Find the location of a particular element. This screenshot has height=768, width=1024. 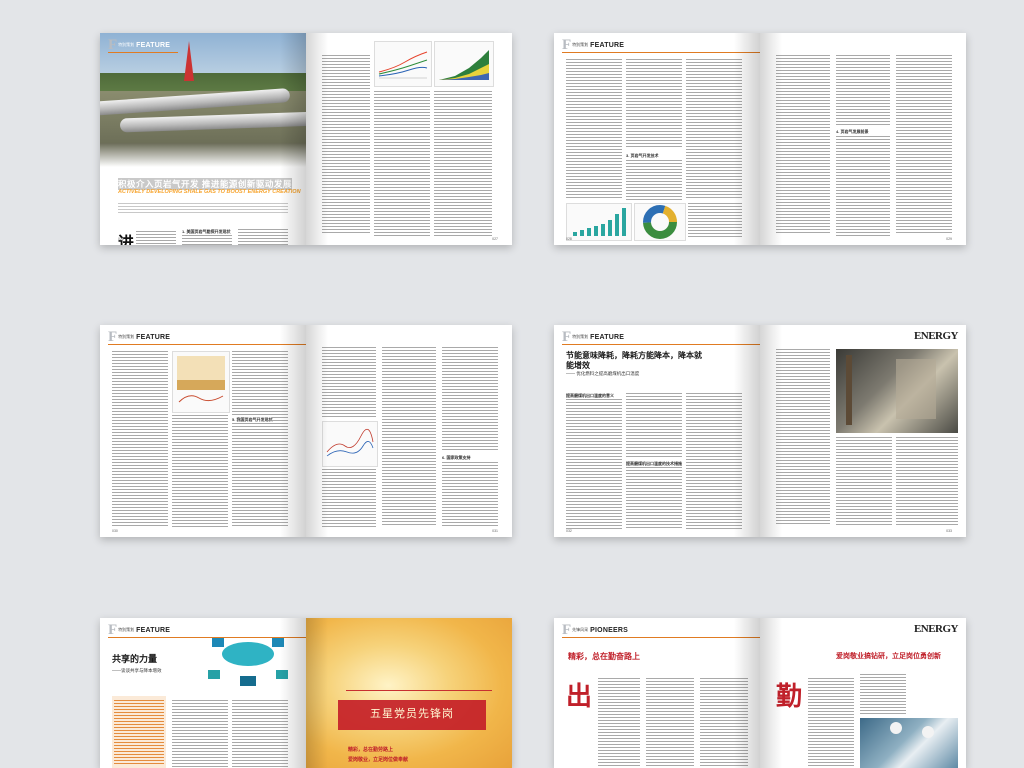

map-graphic is located at coordinates (201, 379).